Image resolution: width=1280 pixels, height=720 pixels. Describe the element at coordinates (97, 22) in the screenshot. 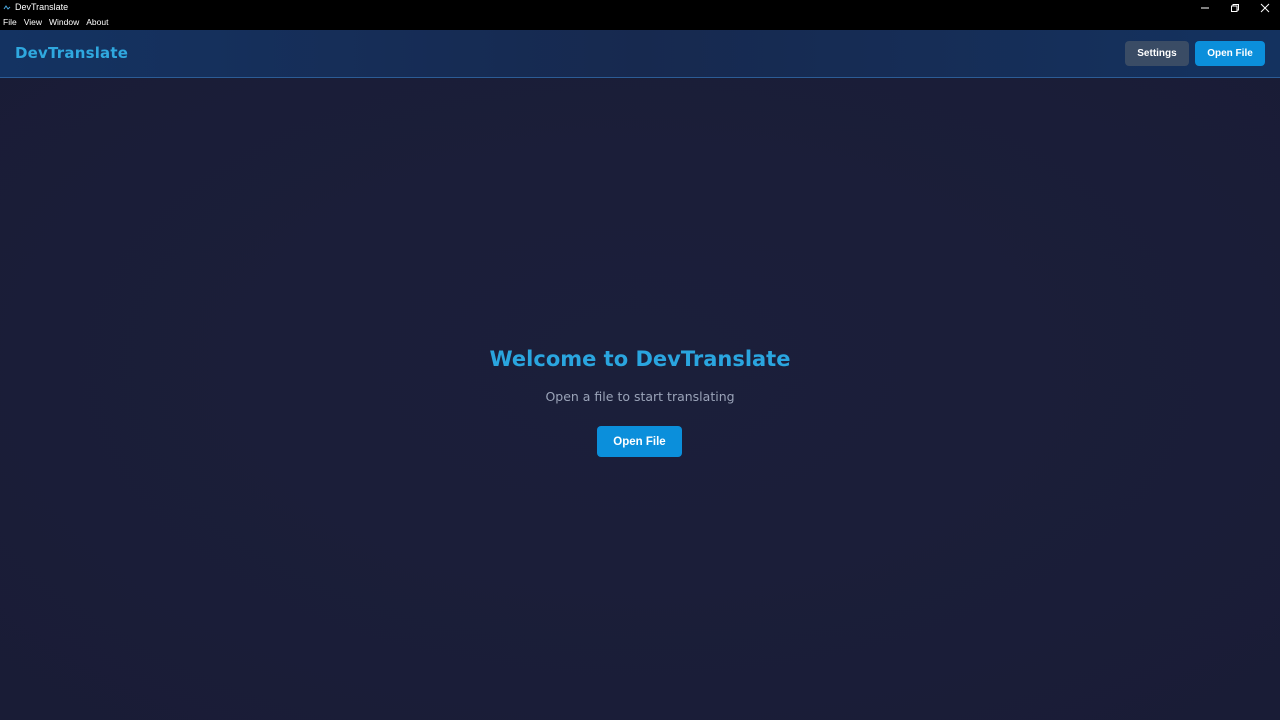

I see `menu-about: About` at that location.